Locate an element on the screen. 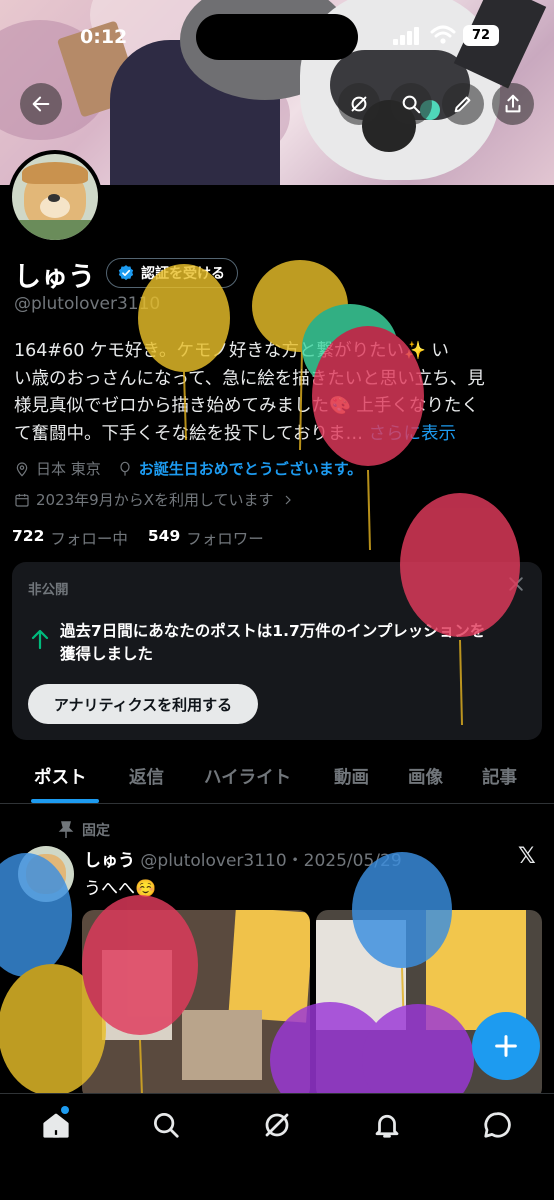 This screenshot has width=554, height=1200. joined-row: 2023年9月からXを利用しています is located at coordinates (155, 499).